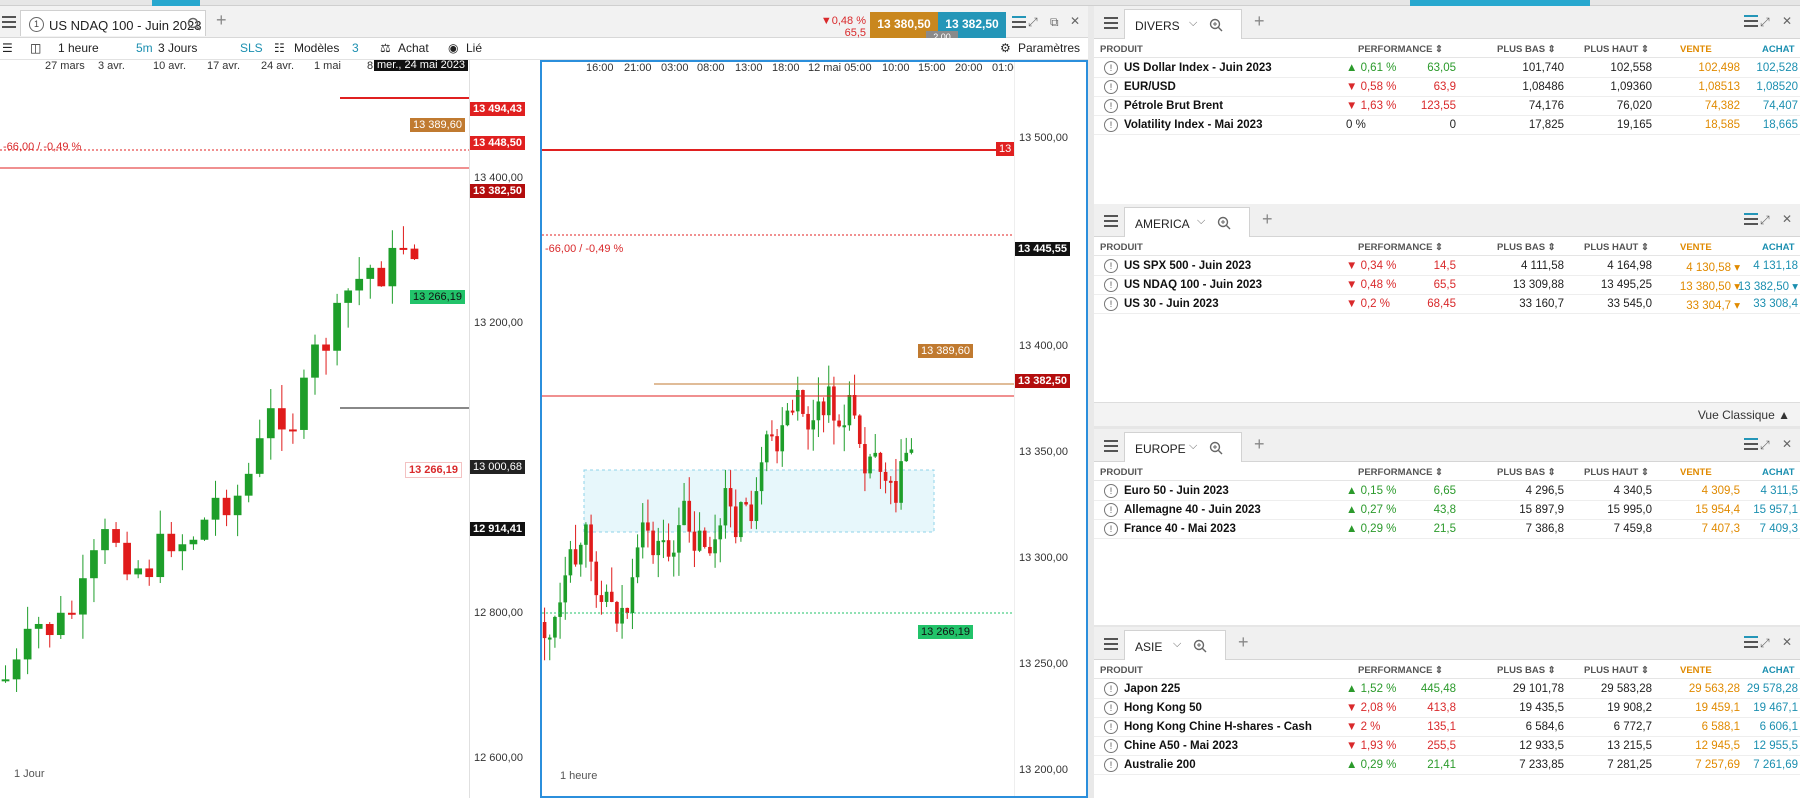  What do you see at coordinates (78, 48) in the screenshot?
I see `interval-select: 1 heure` at bounding box center [78, 48].